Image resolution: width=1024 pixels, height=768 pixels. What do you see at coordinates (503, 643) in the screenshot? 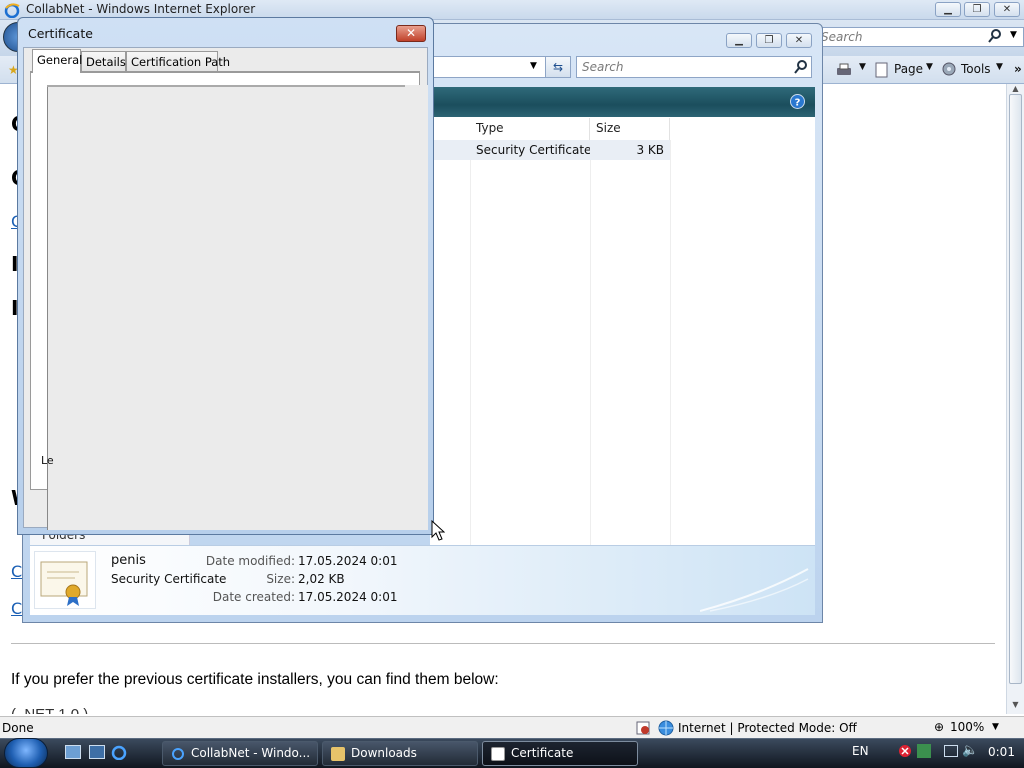
I see `page-divider` at bounding box center [503, 643].